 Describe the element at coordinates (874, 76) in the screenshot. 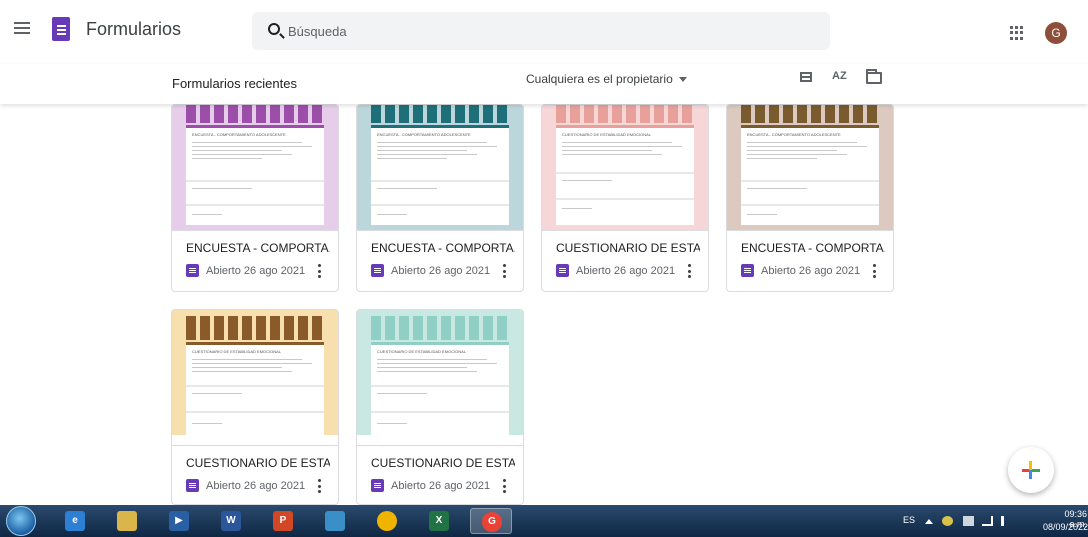

I see `folder-icon` at that location.